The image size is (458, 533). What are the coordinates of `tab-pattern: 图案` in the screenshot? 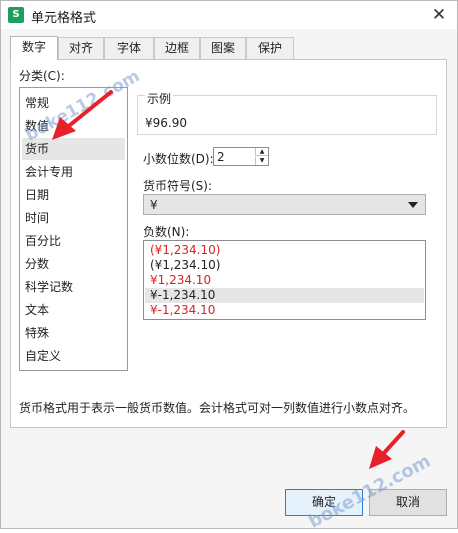 It's located at (223, 48).